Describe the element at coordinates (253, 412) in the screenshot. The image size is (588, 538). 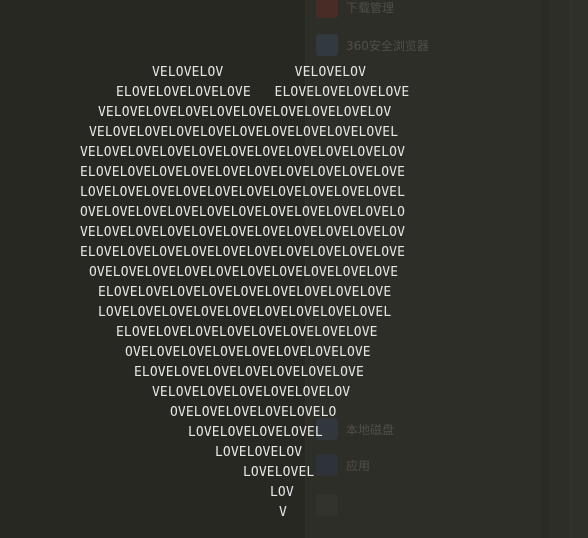
I see `heart-line: OVELOVELOVELOVELOVELO` at that location.